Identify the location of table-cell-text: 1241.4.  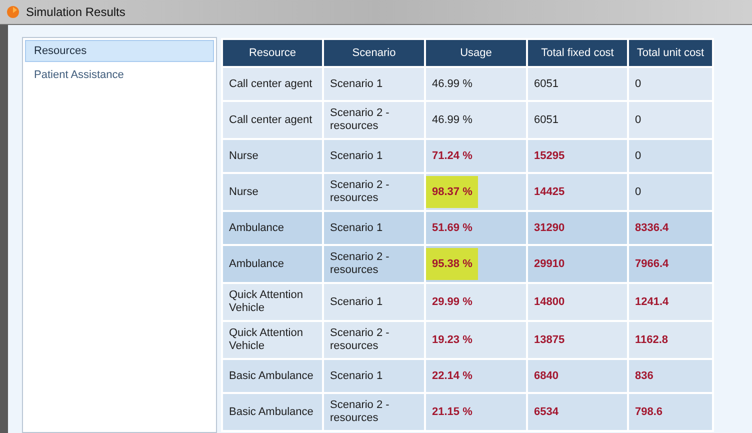
(652, 302).